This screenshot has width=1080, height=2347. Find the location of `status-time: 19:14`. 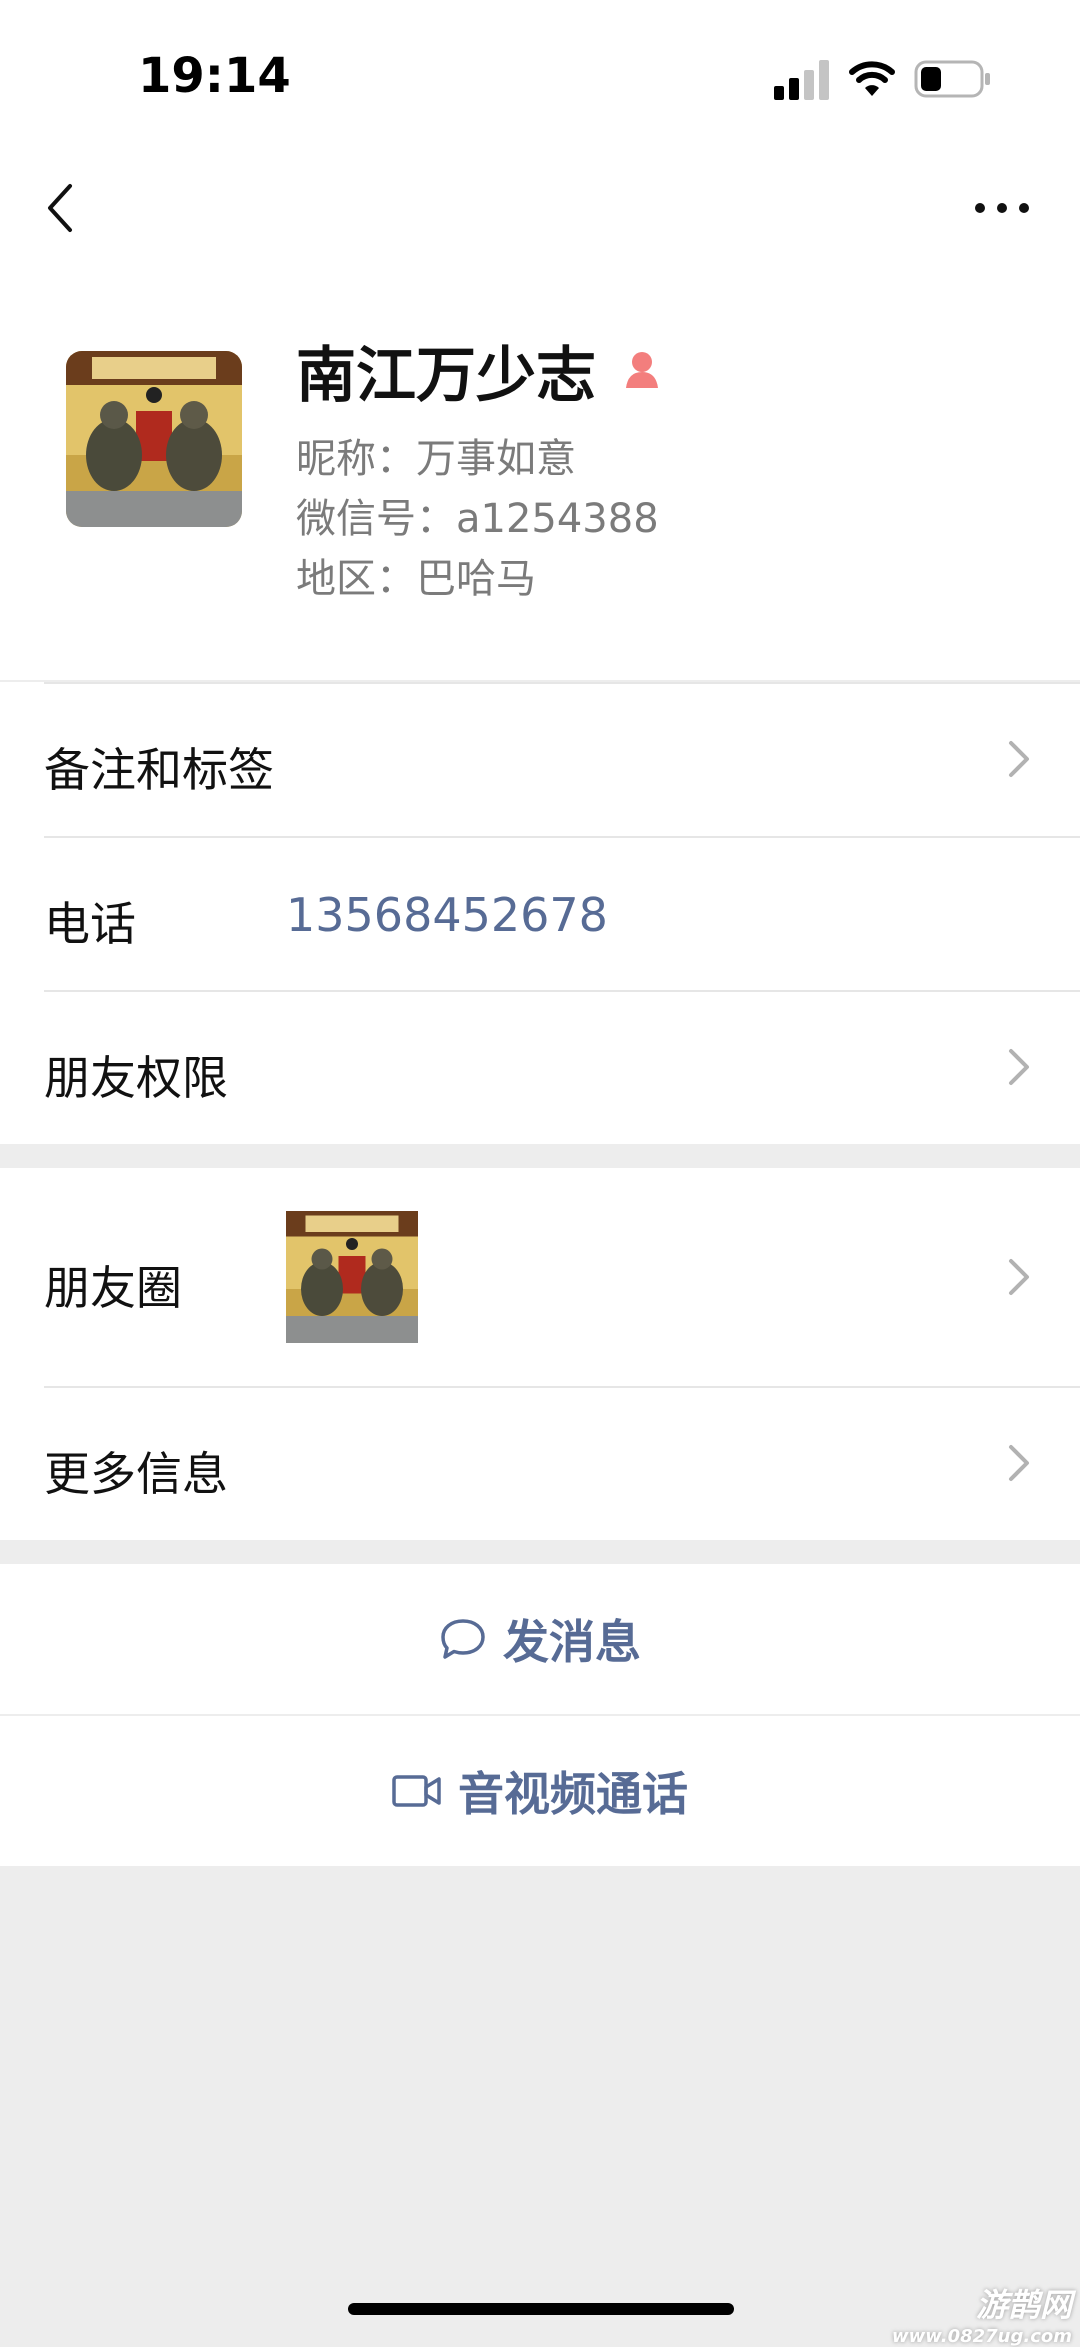

status-time: 19:14 is located at coordinates (214, 76).